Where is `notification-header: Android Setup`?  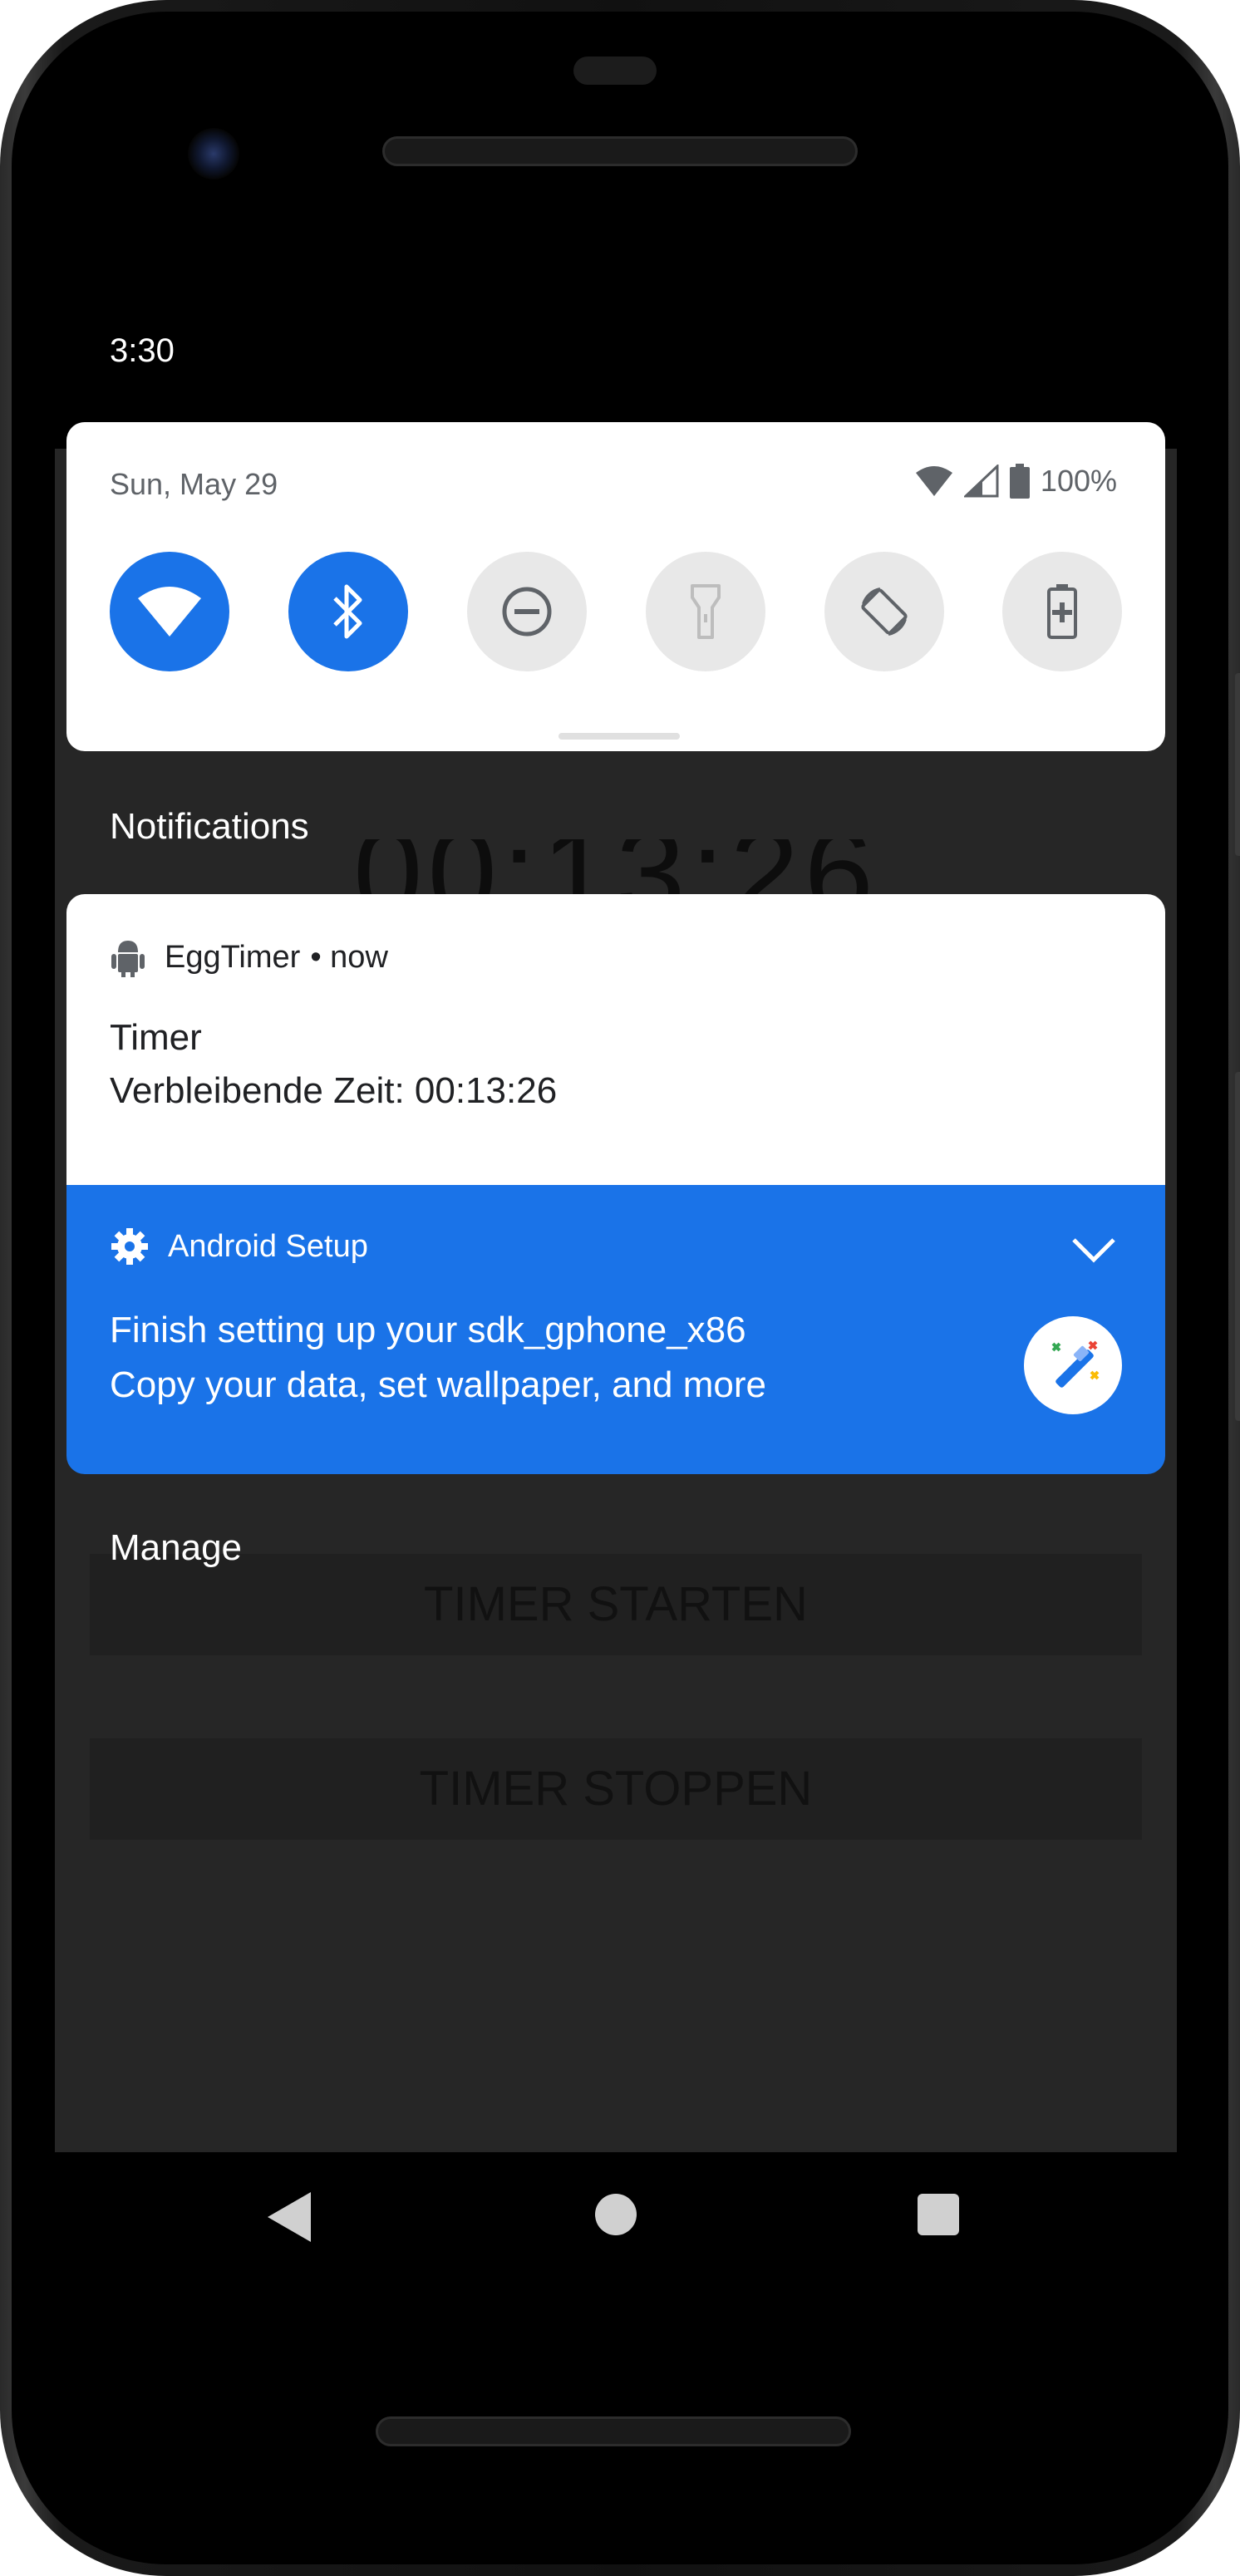
notification-header: Android Setup is located at coordinates (239, 1246).